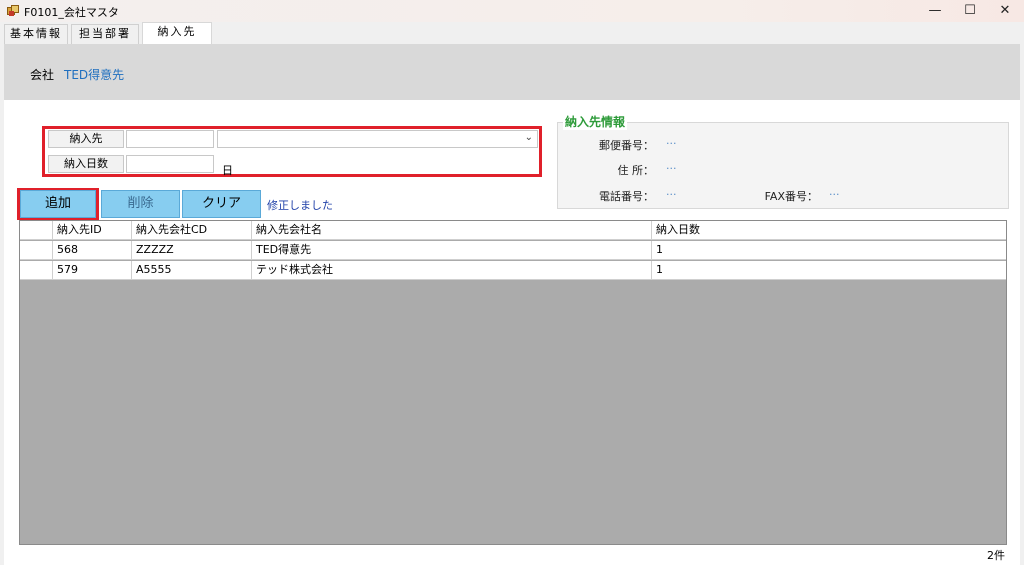 This screenshot has width=1024, height=565. I want to click on column-header-company-cd: 納入先会社CD, so click(192, 230).